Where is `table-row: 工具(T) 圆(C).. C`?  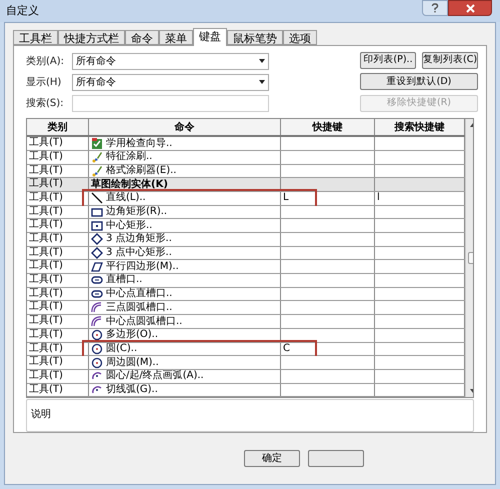 table-row: 工具(T) 圆(C).. C is located at coordinates (246, 349).